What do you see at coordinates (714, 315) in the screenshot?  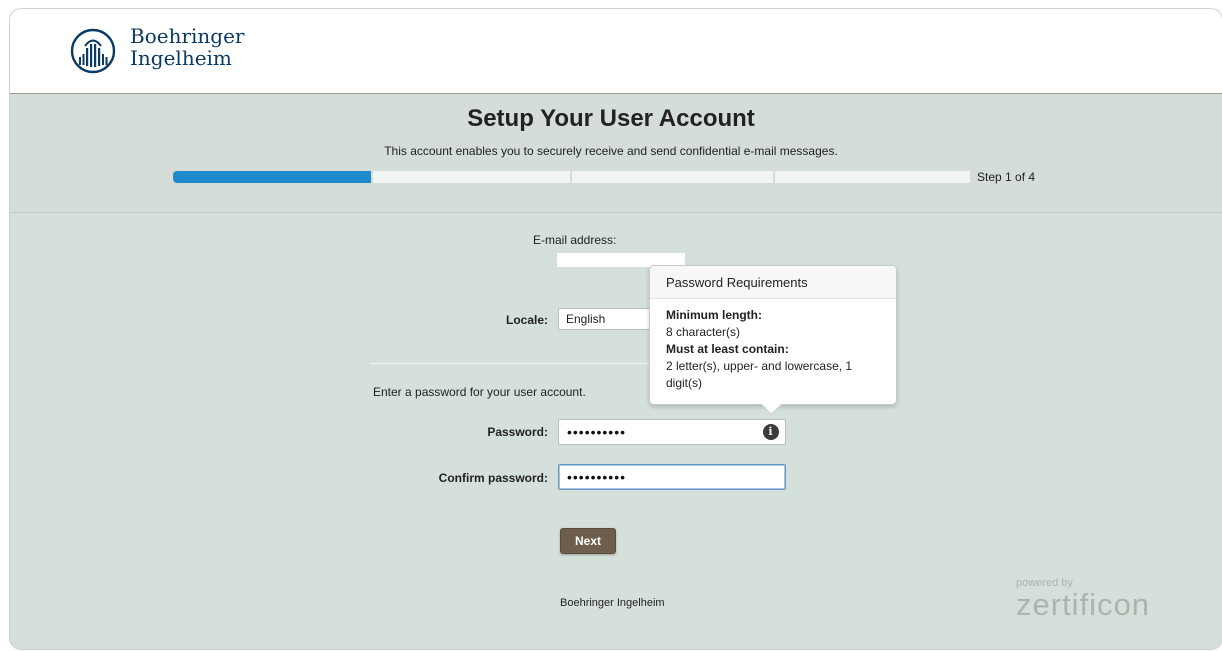 I see `min-length-heading: Minimum length:` at bounding box center [714, 315].